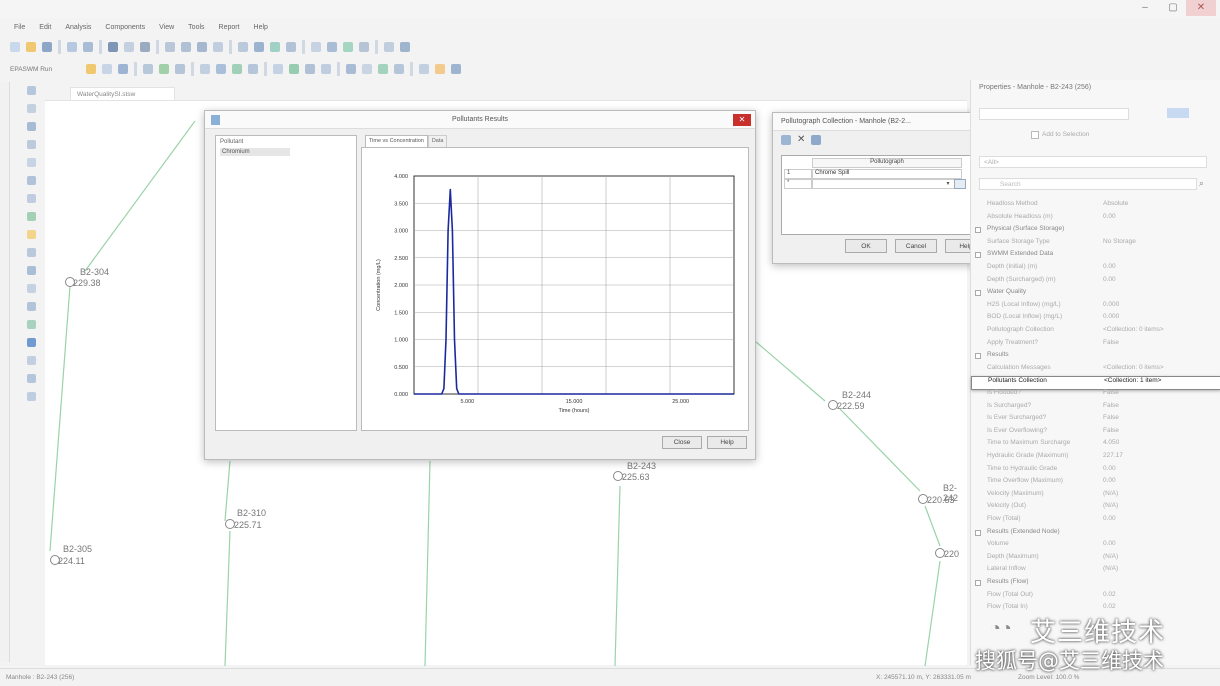 This screenshot has height=686, width=1220. What do you see at coordinates (88, 47) in the screenshot?
I see `preview-icon` at bounding box center [88, 47].